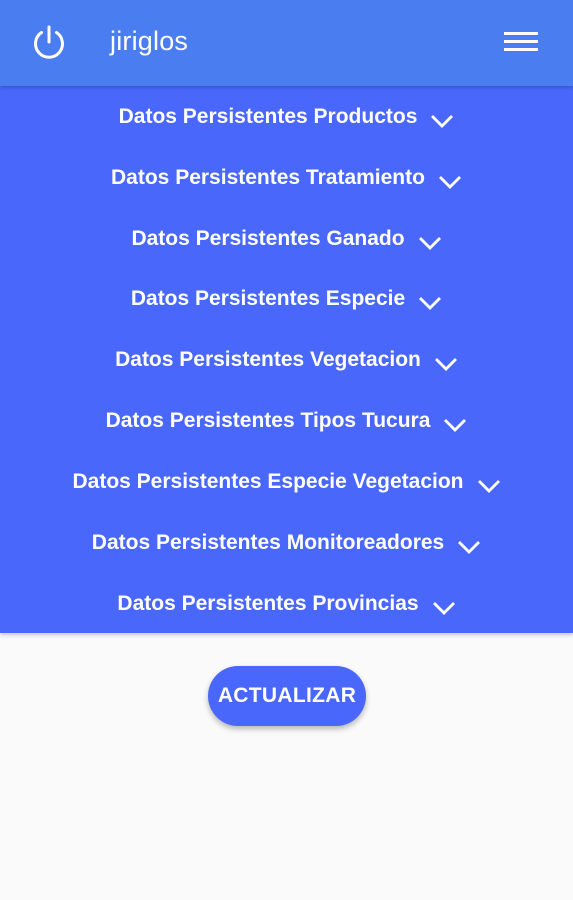 The width and height of the screenshot is (573, 900). I want to click on section-vegetacion: Datos Persistentes Vegetacion, so click(286, 360).